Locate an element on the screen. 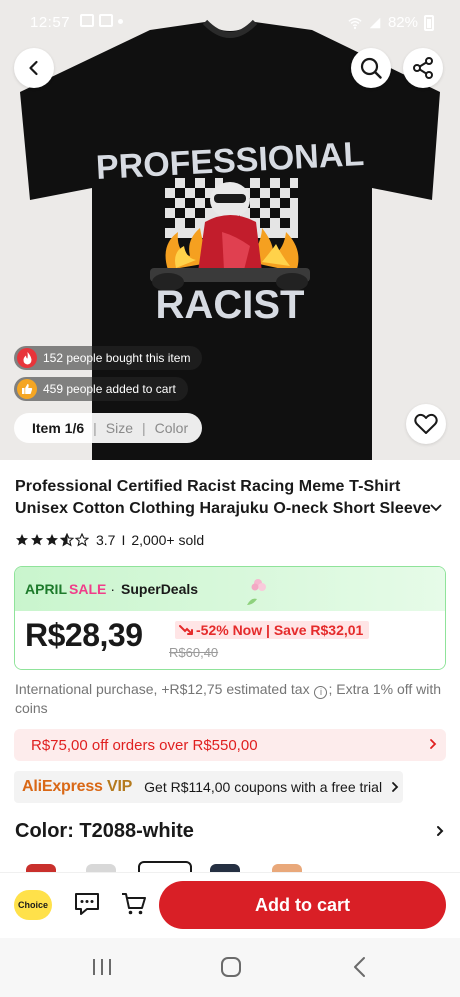  share-button is located at coordinates (423, 68).